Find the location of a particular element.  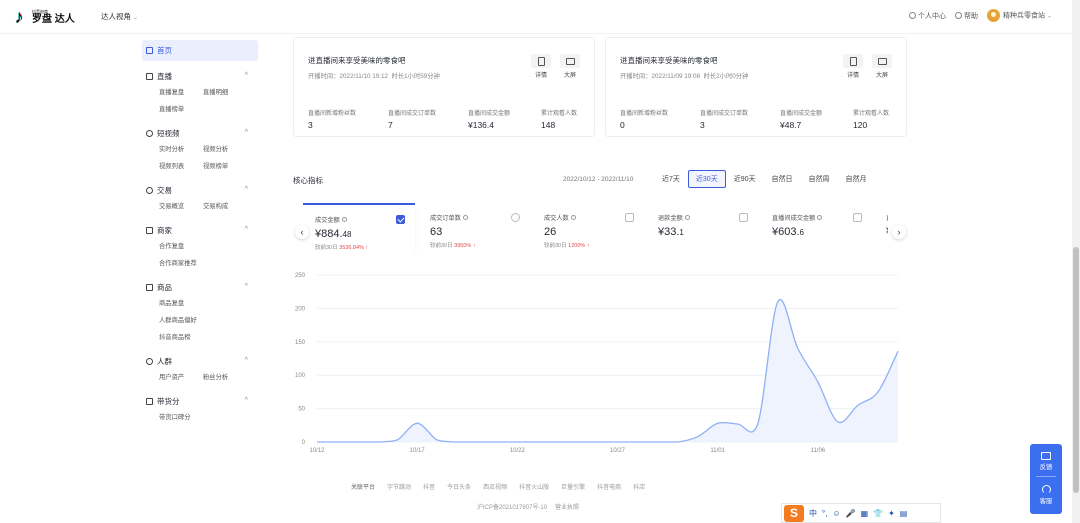

skin-icon: 👕 is located at coordinates (878, 513).